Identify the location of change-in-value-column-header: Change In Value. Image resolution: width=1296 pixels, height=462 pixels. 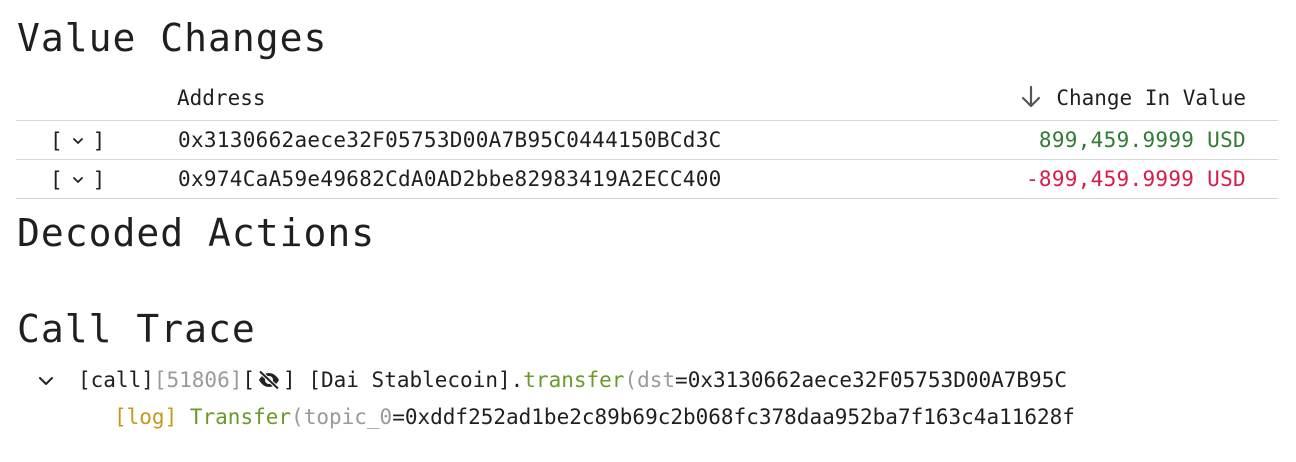
(1132, 97).